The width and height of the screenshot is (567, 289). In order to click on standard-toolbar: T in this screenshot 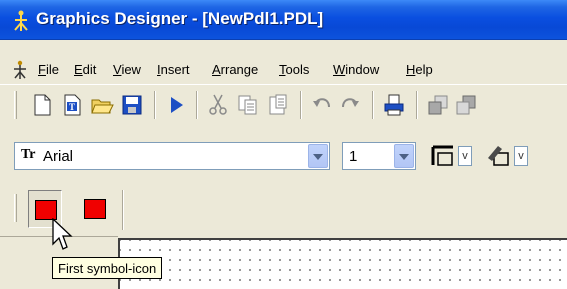, I will do `click(283, 104)`.